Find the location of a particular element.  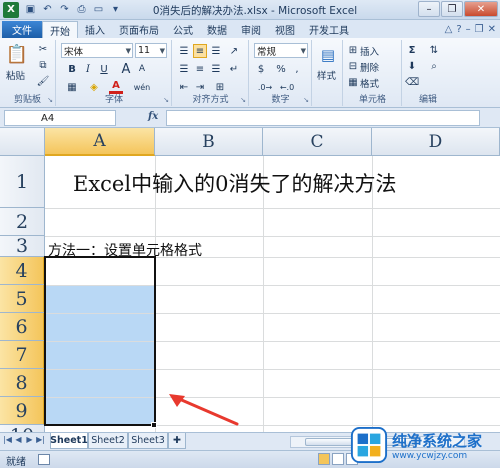

save-icon: ▣ is located at coordinates (30, 10).